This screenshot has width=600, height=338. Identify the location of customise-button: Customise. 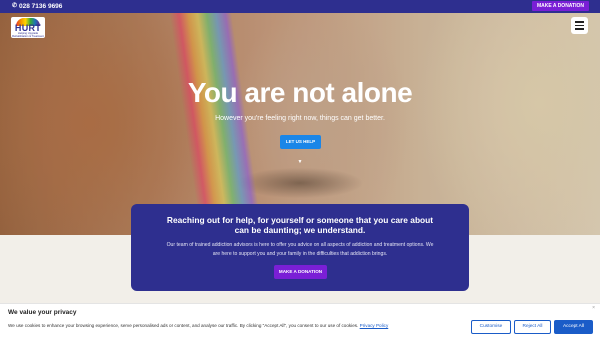
(491, 327).